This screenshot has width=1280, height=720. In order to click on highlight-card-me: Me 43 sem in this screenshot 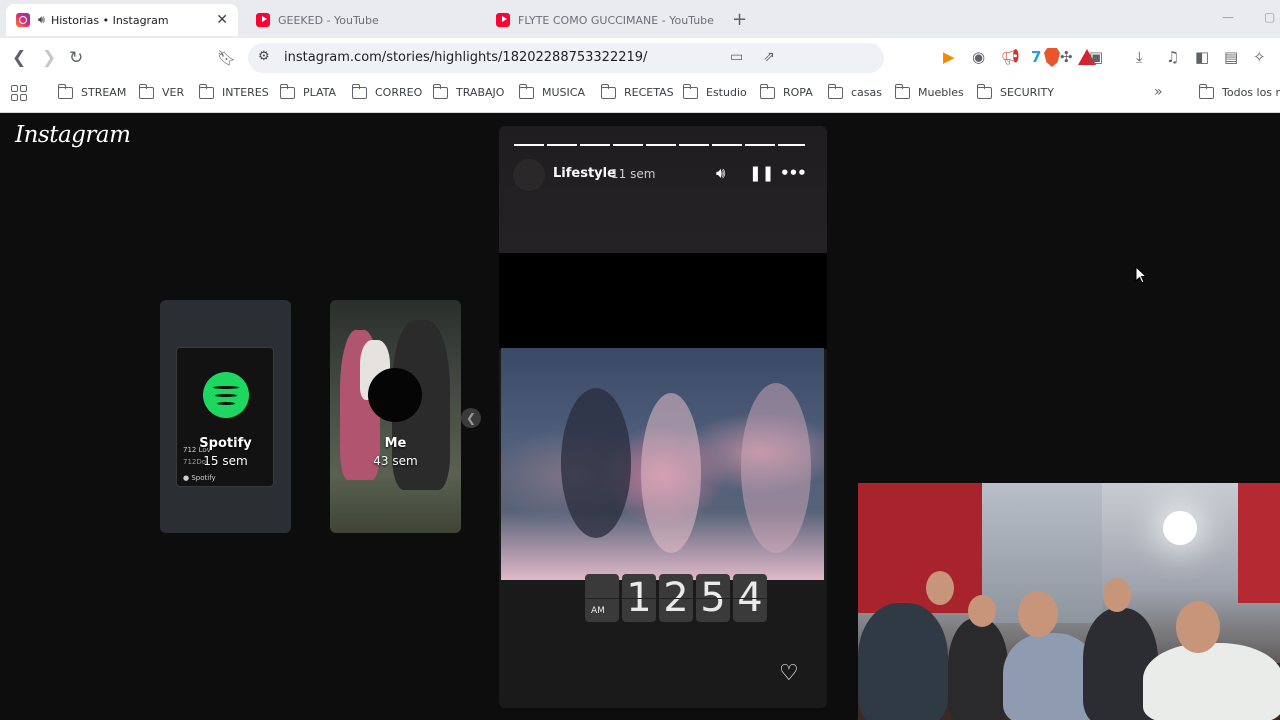, I will do `click(395, 416)`.